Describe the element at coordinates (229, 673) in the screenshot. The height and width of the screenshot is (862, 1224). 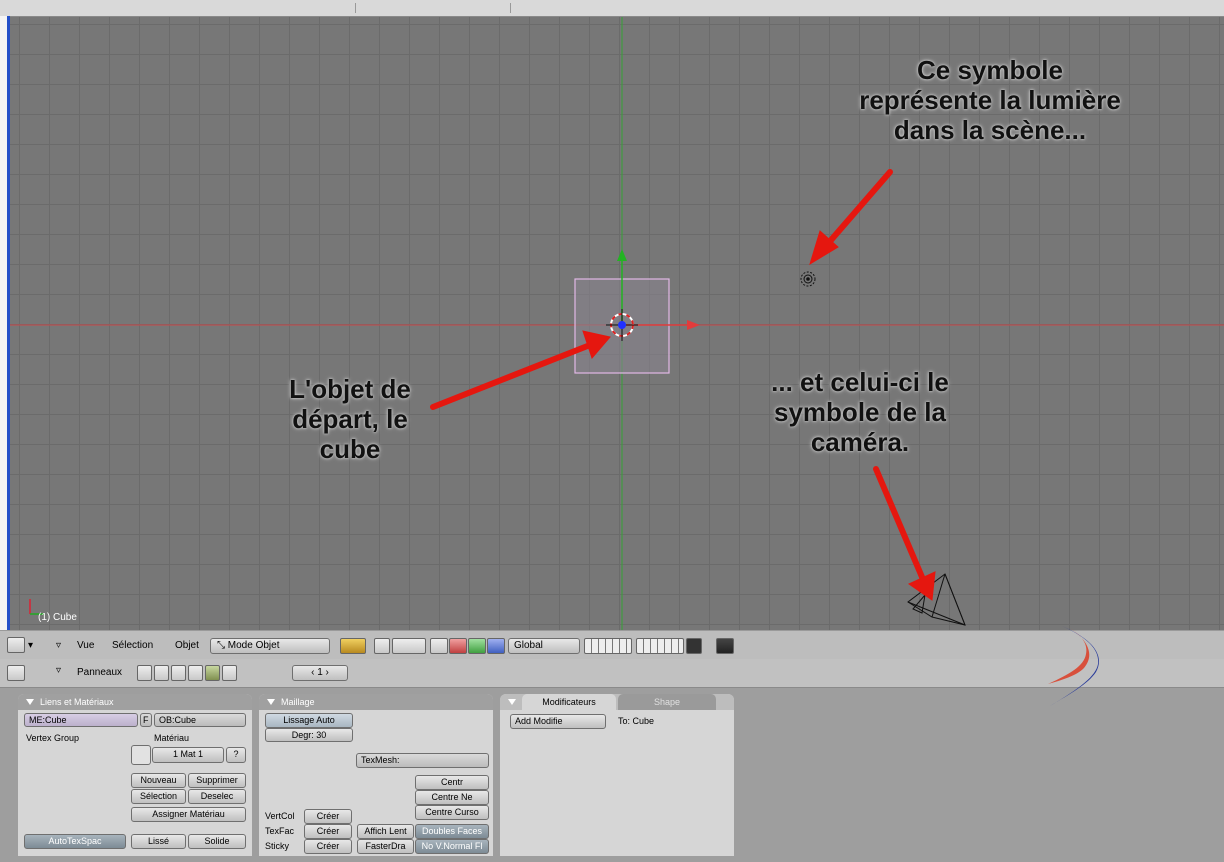
I see `scene-icon` at that location.